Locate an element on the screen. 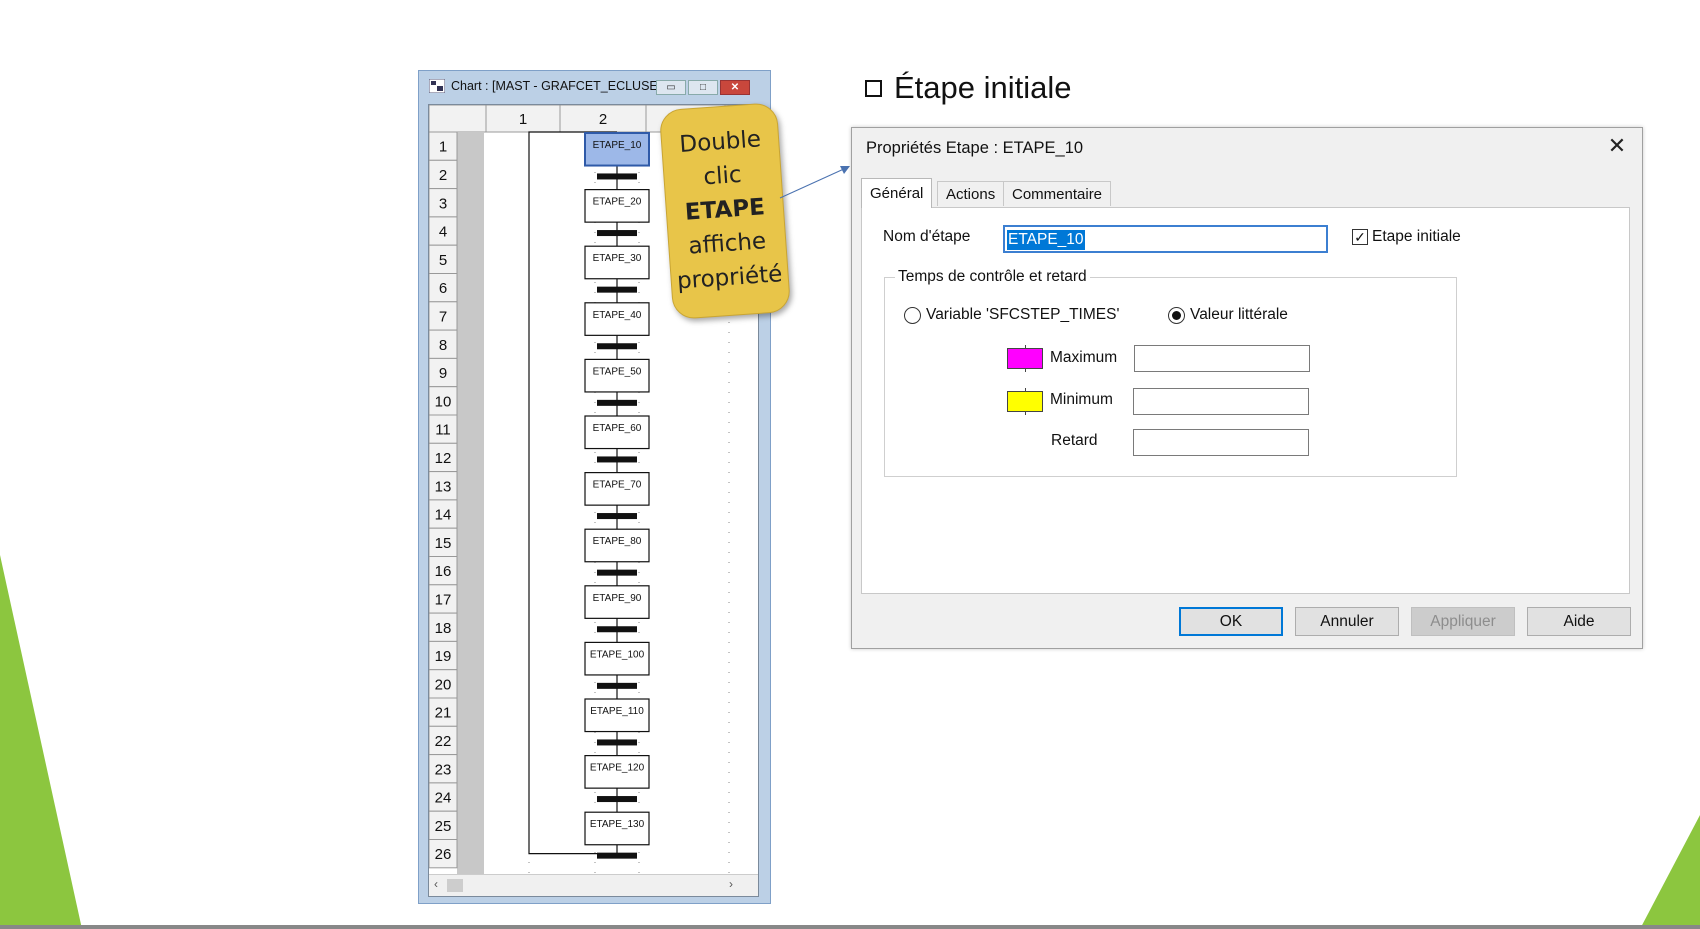 The width and height of the screenshot is (1700, 929). row-header-label: 10 is located at coordinates (443, 401).